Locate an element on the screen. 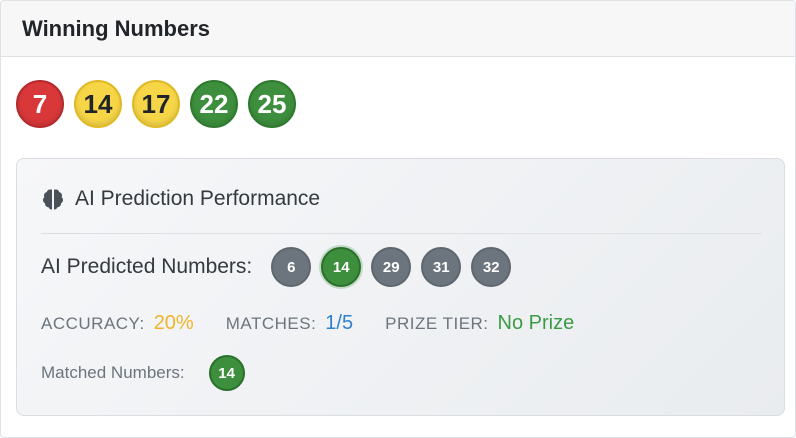 Image resolution: width=796 pixels, height=438 pixels. ai-panel-heading: AI Prediction Performance is located at coordinates (180, 199).